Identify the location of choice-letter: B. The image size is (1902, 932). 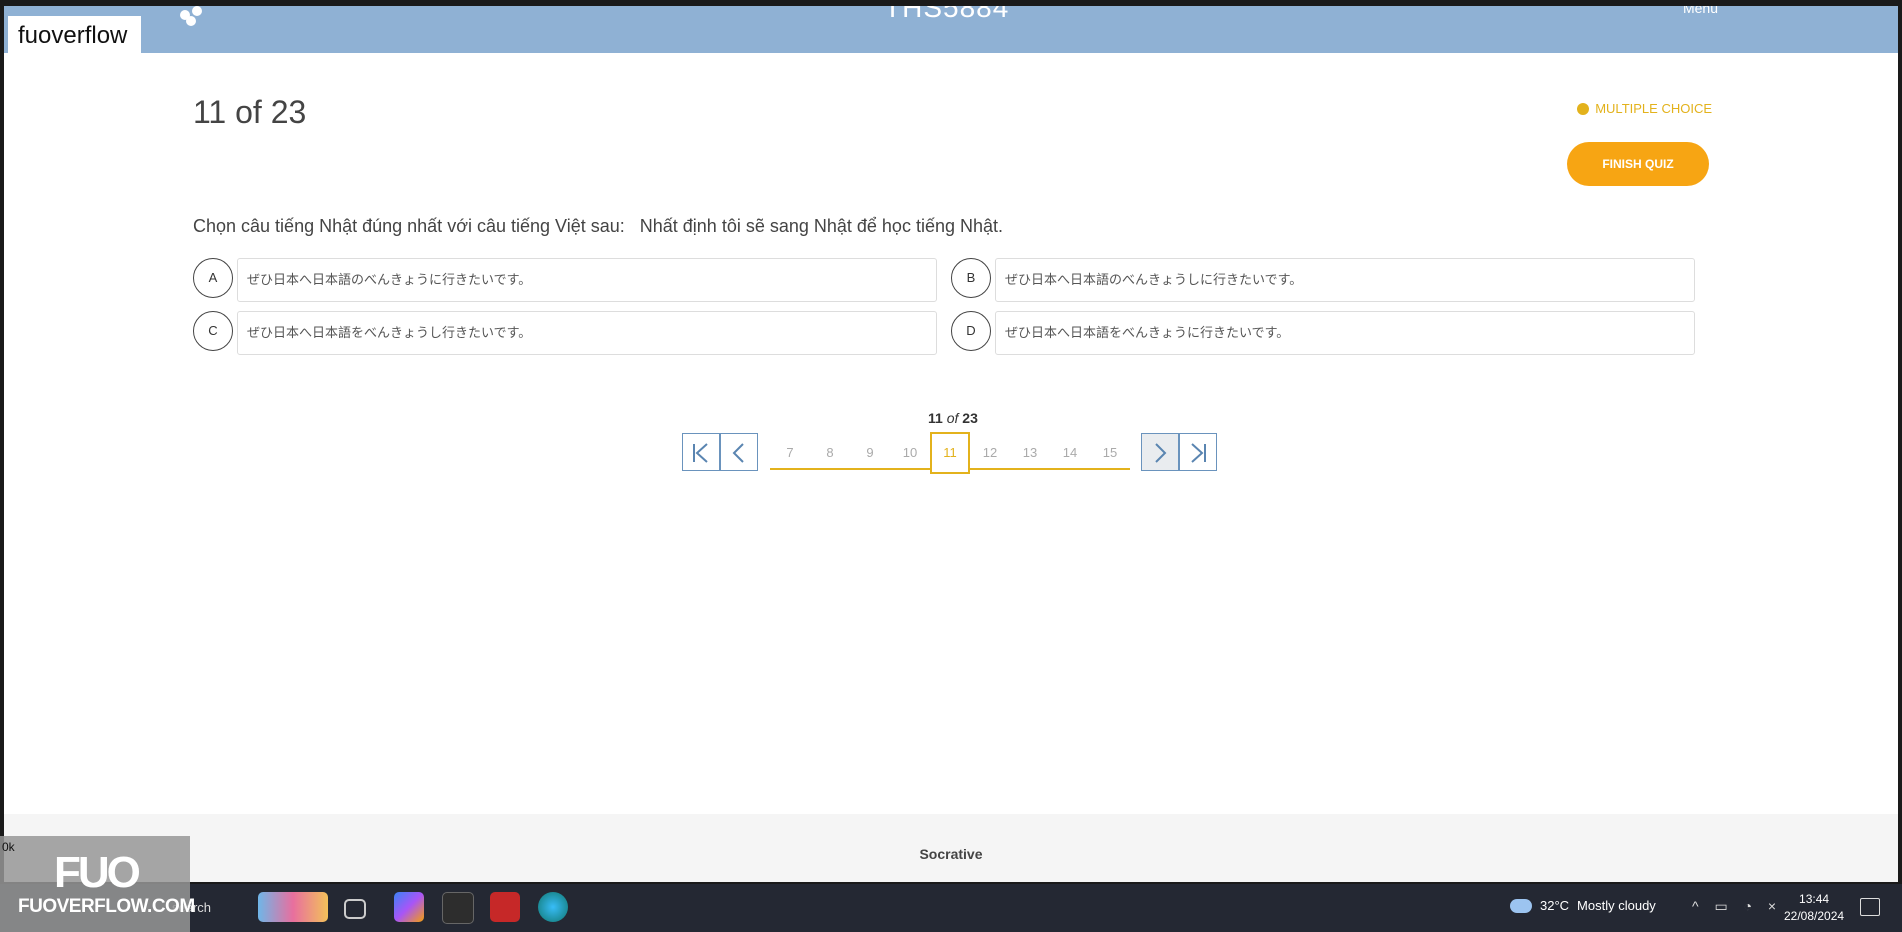
(971, 278).